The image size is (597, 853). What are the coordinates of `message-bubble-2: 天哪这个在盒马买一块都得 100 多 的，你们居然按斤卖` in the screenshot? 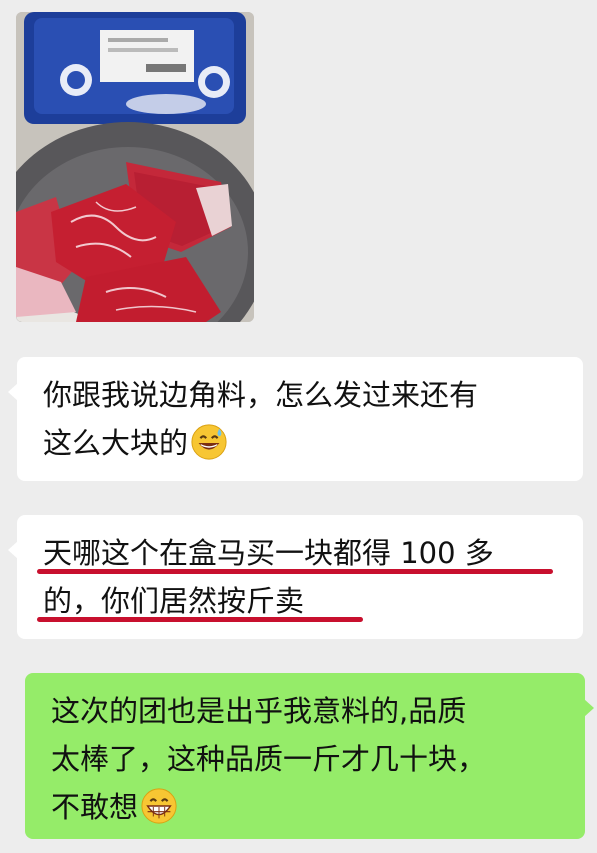 It's located at (295, 577).